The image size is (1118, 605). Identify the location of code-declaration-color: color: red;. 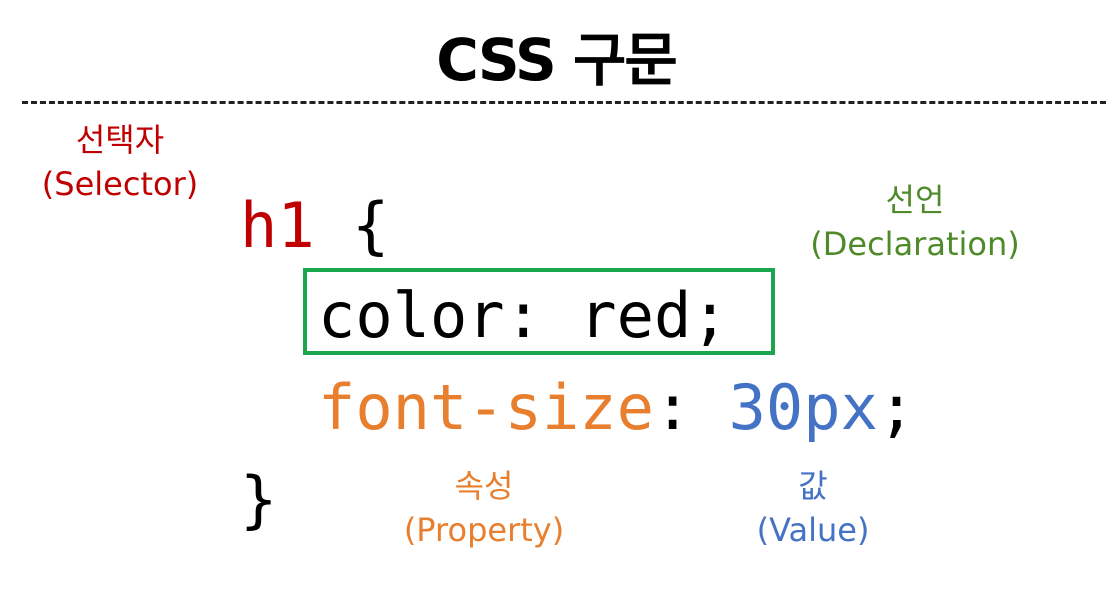
(523, 315).